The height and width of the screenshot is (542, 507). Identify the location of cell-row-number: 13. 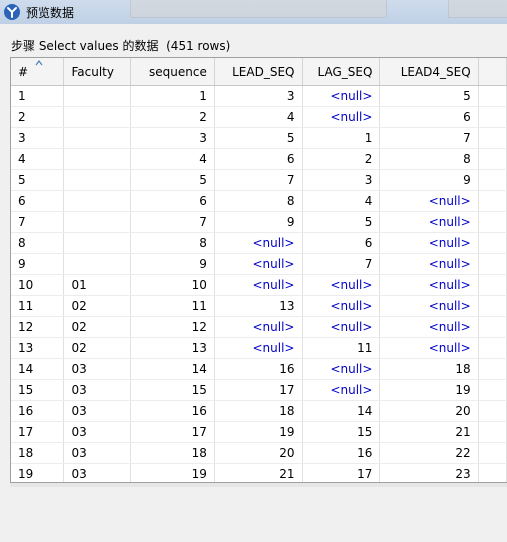
(38, 348).